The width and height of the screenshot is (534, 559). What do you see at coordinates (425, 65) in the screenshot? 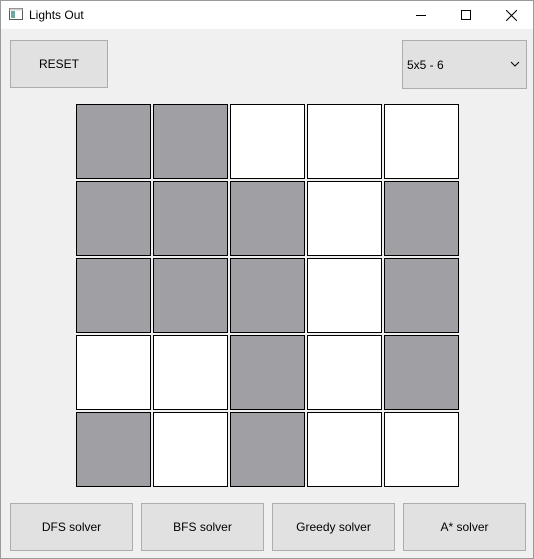
I see `level-select-value: 5x5 - 6` at bounding box center [425, 65].